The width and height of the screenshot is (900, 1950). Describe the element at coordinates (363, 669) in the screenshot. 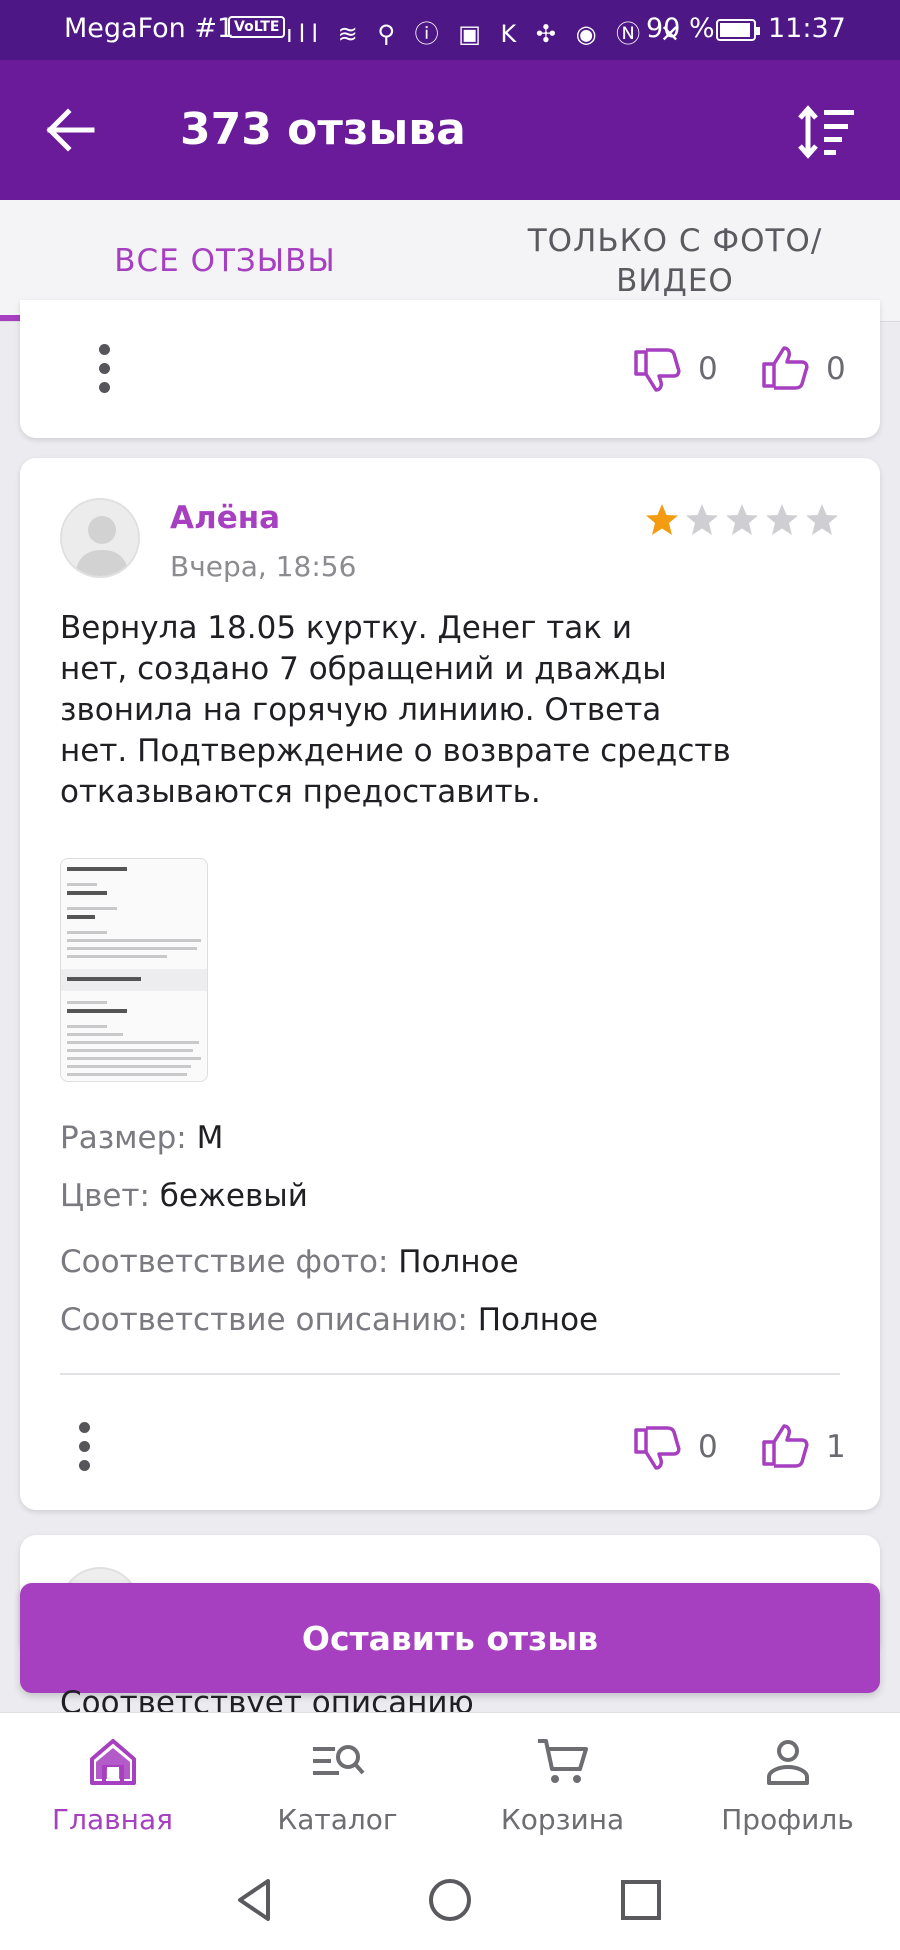

I see `review-text-line: нет, создано 7 обращений и дважды` at that location.